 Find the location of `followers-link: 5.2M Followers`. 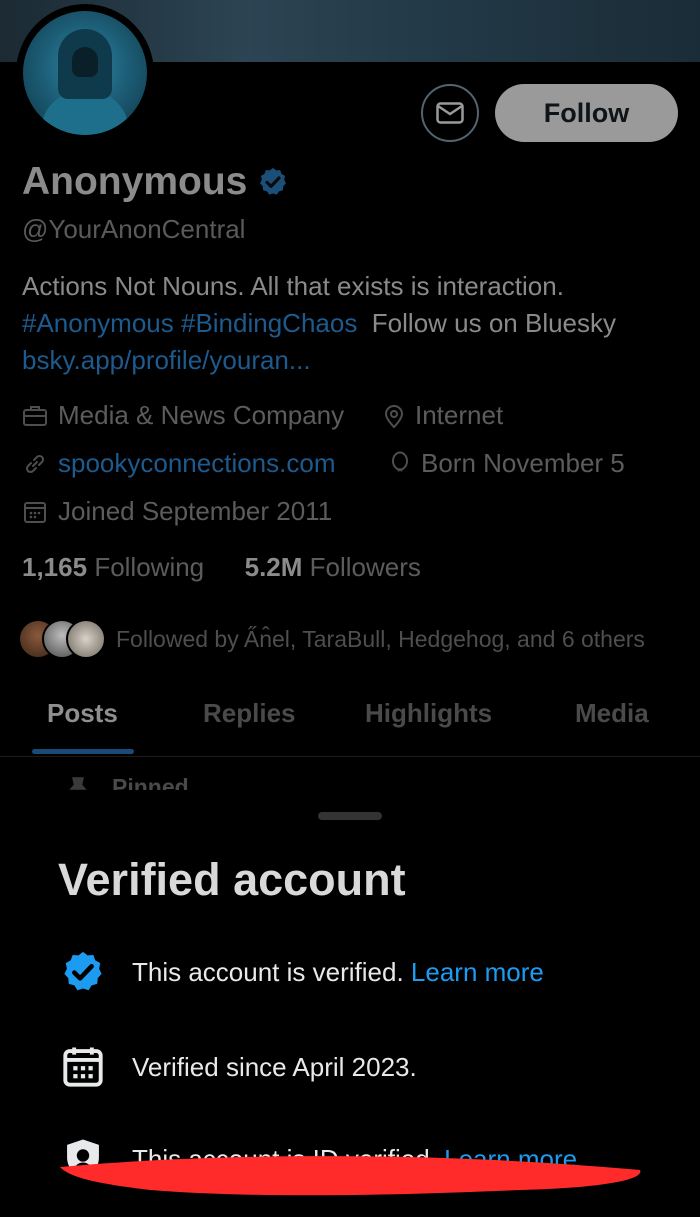

followers-link: 5.2M Followers is located at coordinates (333, 567).